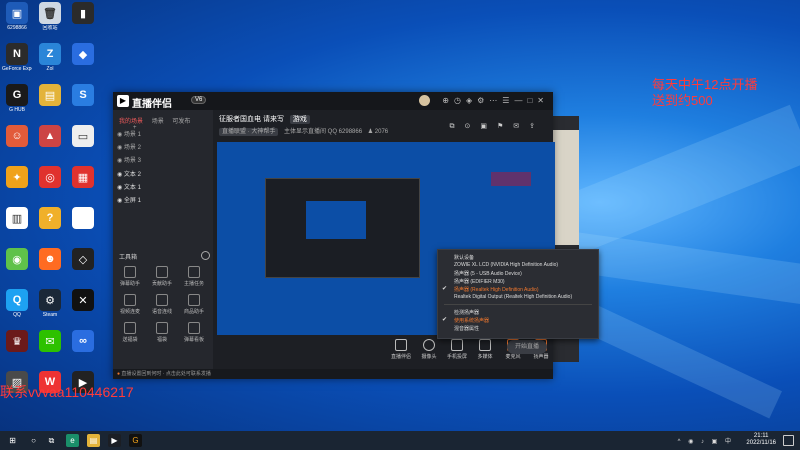 Image resolution: width=800 pixels, height=450 pixels. I want to click on app-icon: S, so click(83, 95).